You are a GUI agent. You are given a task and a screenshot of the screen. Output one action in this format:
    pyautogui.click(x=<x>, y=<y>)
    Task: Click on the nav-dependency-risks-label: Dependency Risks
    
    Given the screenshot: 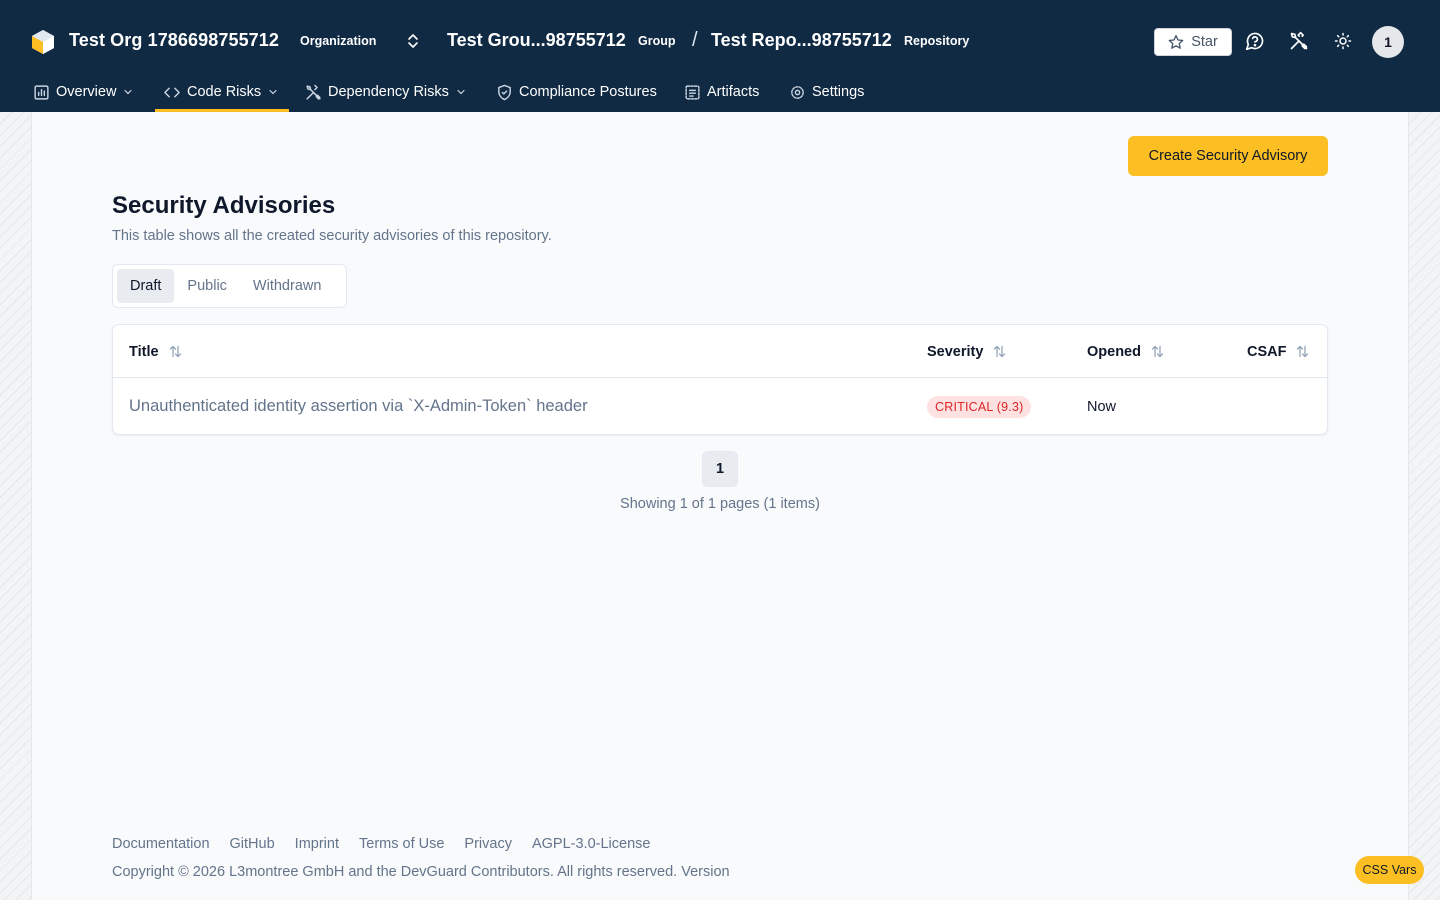 What is the action you would take?
    pyautogui.click(x=388, y=92)
    